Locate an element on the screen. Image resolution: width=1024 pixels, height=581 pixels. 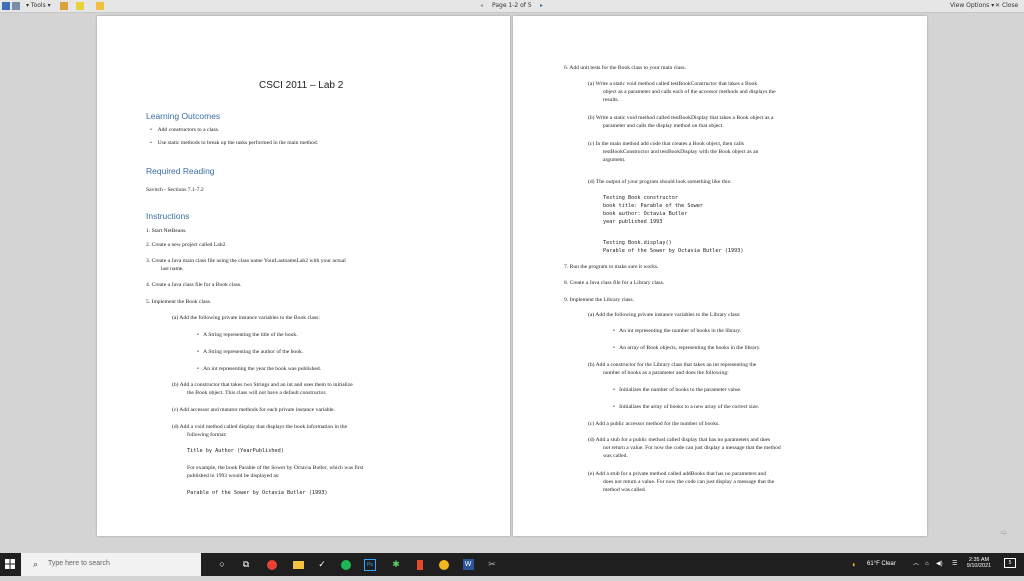
instruction-step: 1. Start NetBeans. is located at coordinates (166, 231).